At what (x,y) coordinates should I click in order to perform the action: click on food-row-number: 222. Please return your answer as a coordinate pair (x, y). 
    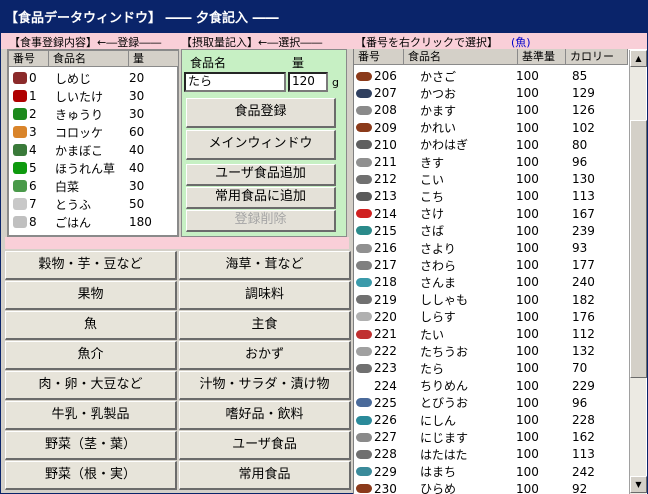
    Looking at the image, I should click on (390, 351).